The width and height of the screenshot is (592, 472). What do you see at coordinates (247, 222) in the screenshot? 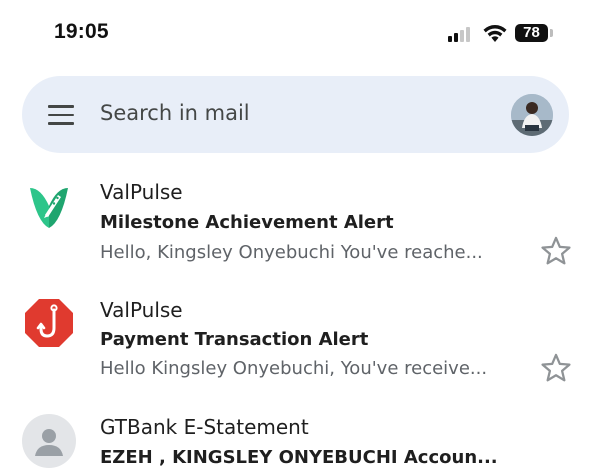
I see `email-subject: Milestone Achievement Alert` at bounding box center [247, 222].